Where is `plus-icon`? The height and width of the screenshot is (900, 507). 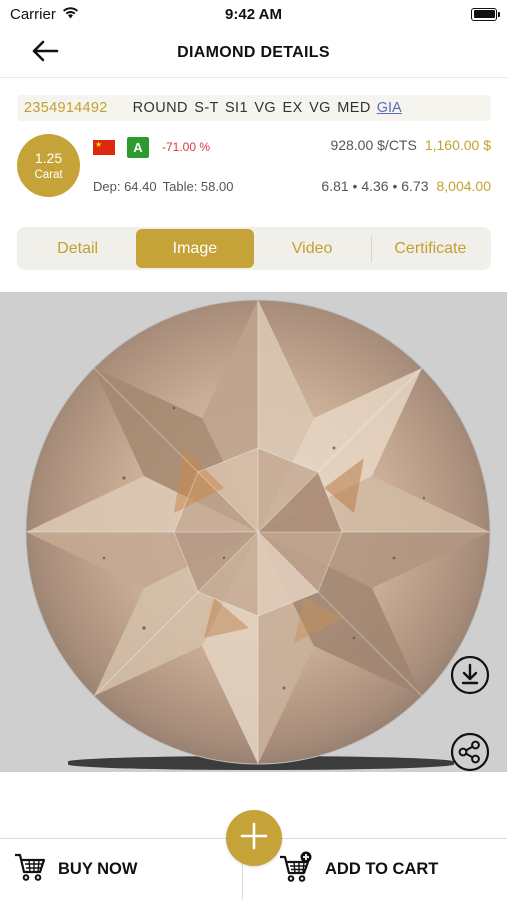
plus-icon is located at coordinates (254, 838).